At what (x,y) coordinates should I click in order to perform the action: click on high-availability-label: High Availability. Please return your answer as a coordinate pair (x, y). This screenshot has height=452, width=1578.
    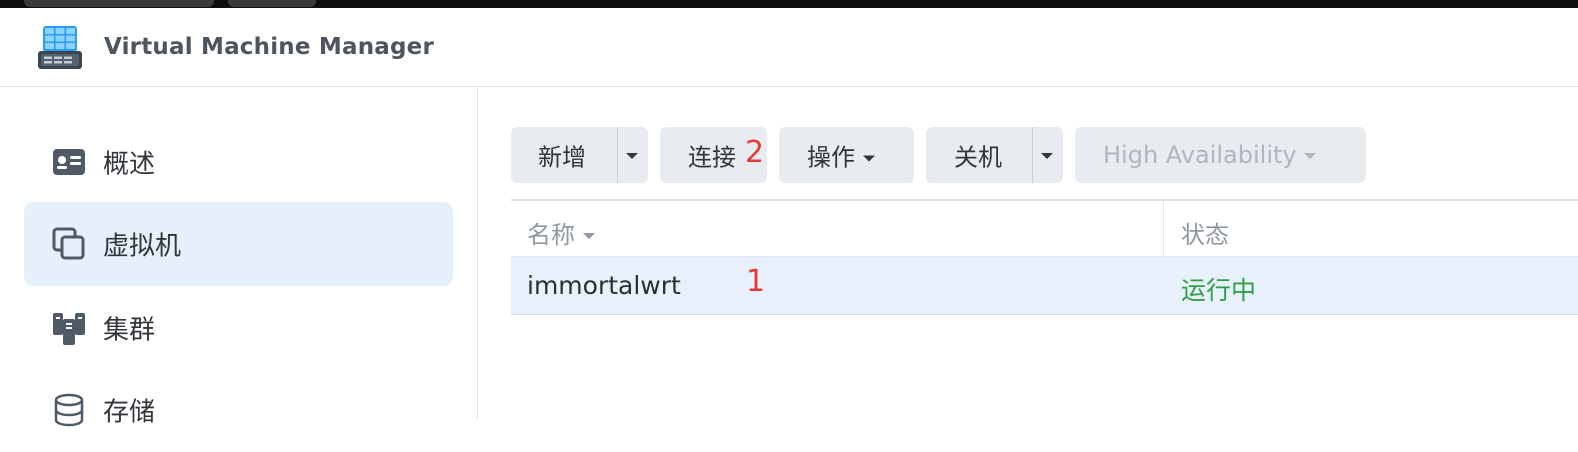
    Looking at the image, I should click on (1210, 155).